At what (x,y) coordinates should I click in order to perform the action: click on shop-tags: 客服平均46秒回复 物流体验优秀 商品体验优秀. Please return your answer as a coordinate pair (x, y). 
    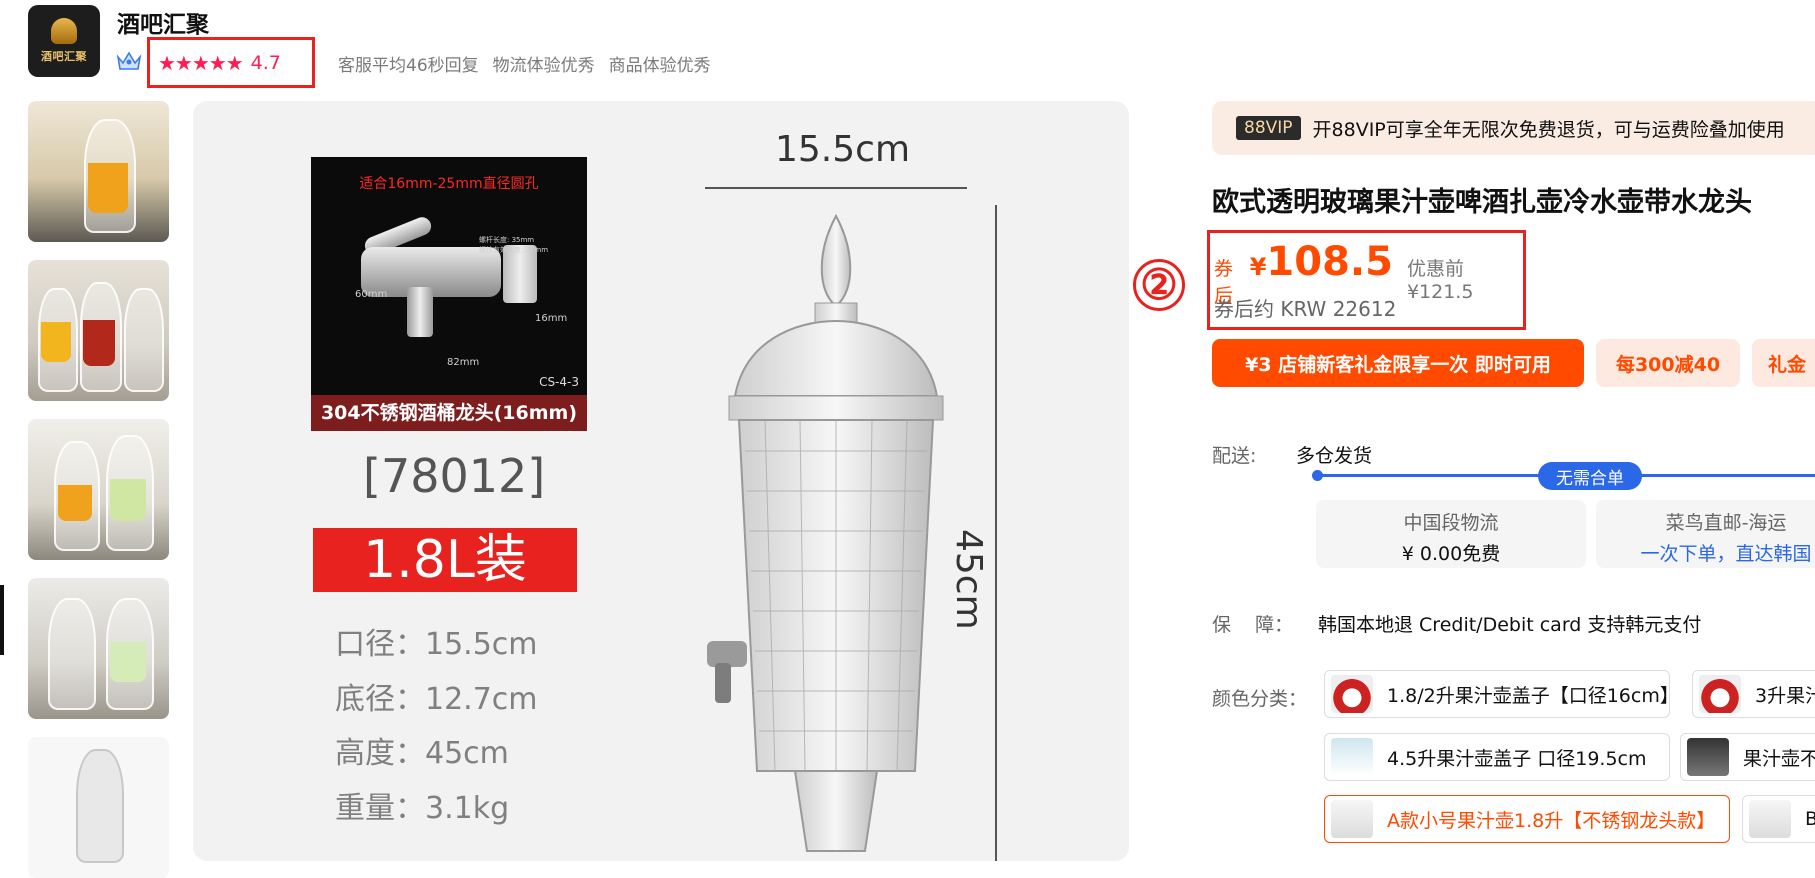
    Looking at the image, I should click on (524, 63).